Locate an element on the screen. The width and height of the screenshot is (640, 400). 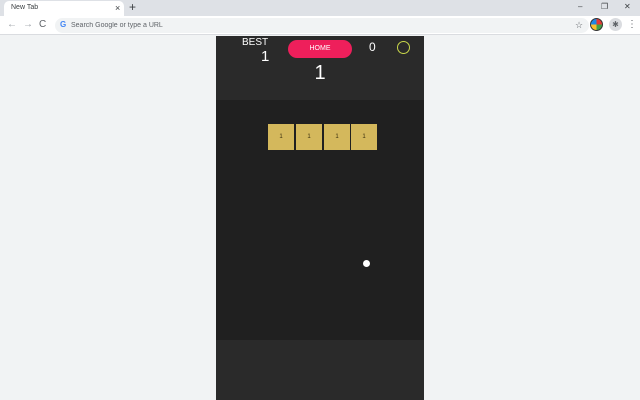
new-tab-button: + is located at coordinates (132, 7).